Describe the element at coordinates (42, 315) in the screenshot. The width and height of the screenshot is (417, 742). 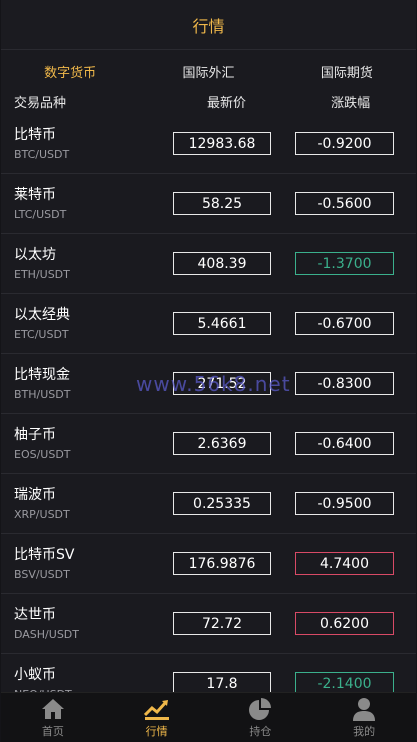
I see `coin-name: 以太经典` at that location.